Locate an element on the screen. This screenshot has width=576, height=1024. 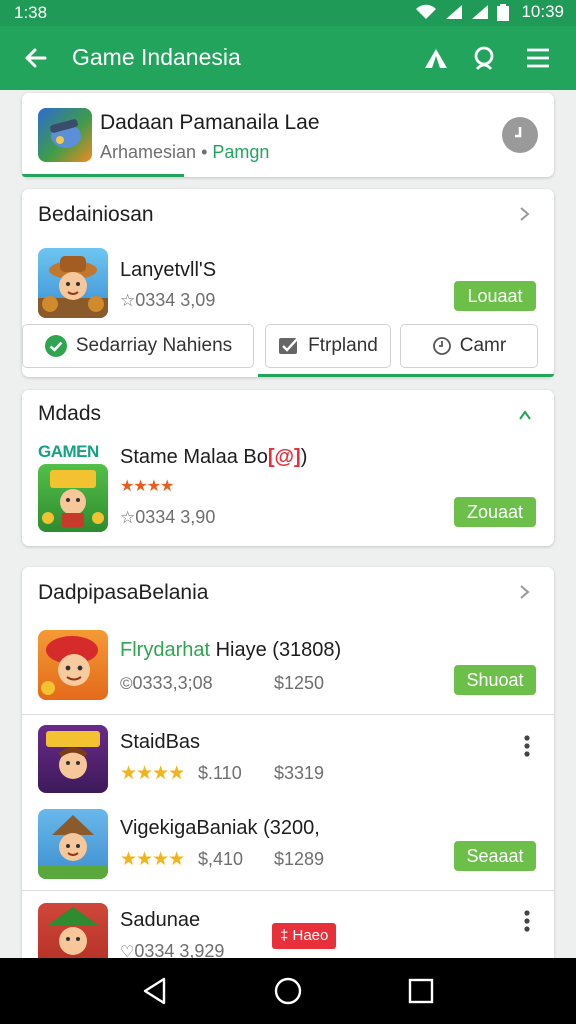
app-name-highlight: Flrydarhat is located at coordinates (165, 650).